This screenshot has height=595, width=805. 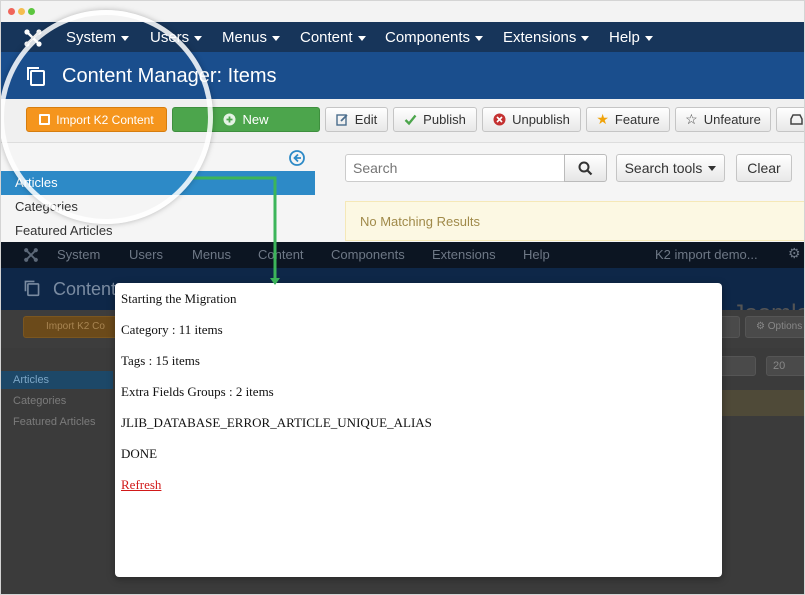 I want to click on star-outline-icon: ☆, so click(x=691, y=119).